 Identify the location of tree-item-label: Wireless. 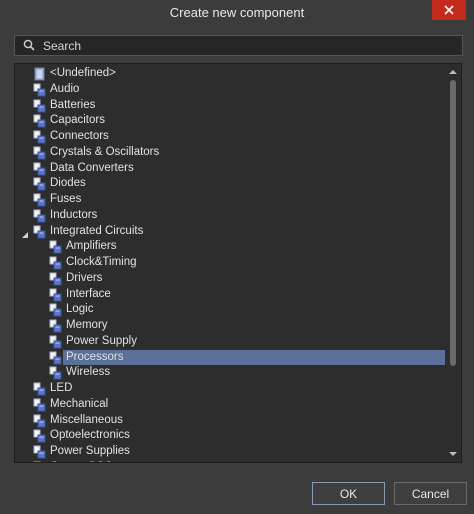
(88, 372).